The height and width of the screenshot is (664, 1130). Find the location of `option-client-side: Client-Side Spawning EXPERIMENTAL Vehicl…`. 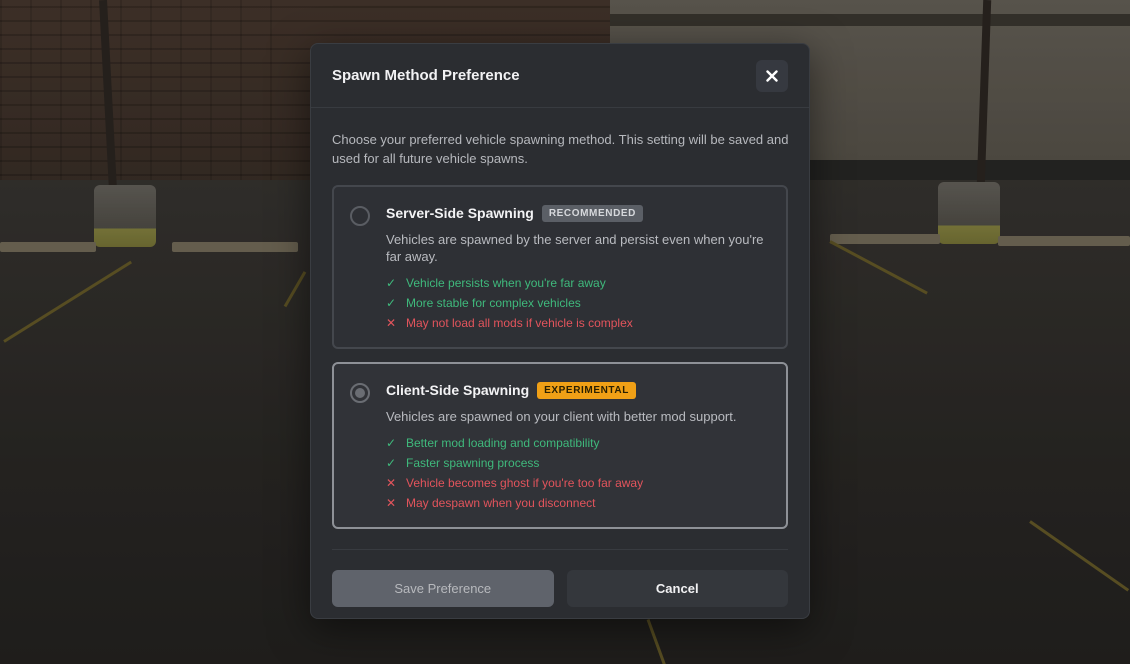

option-client-side: Client-Side Spawning EXPERIMENTAL Vehicl… is located at coordinates (560, 445).